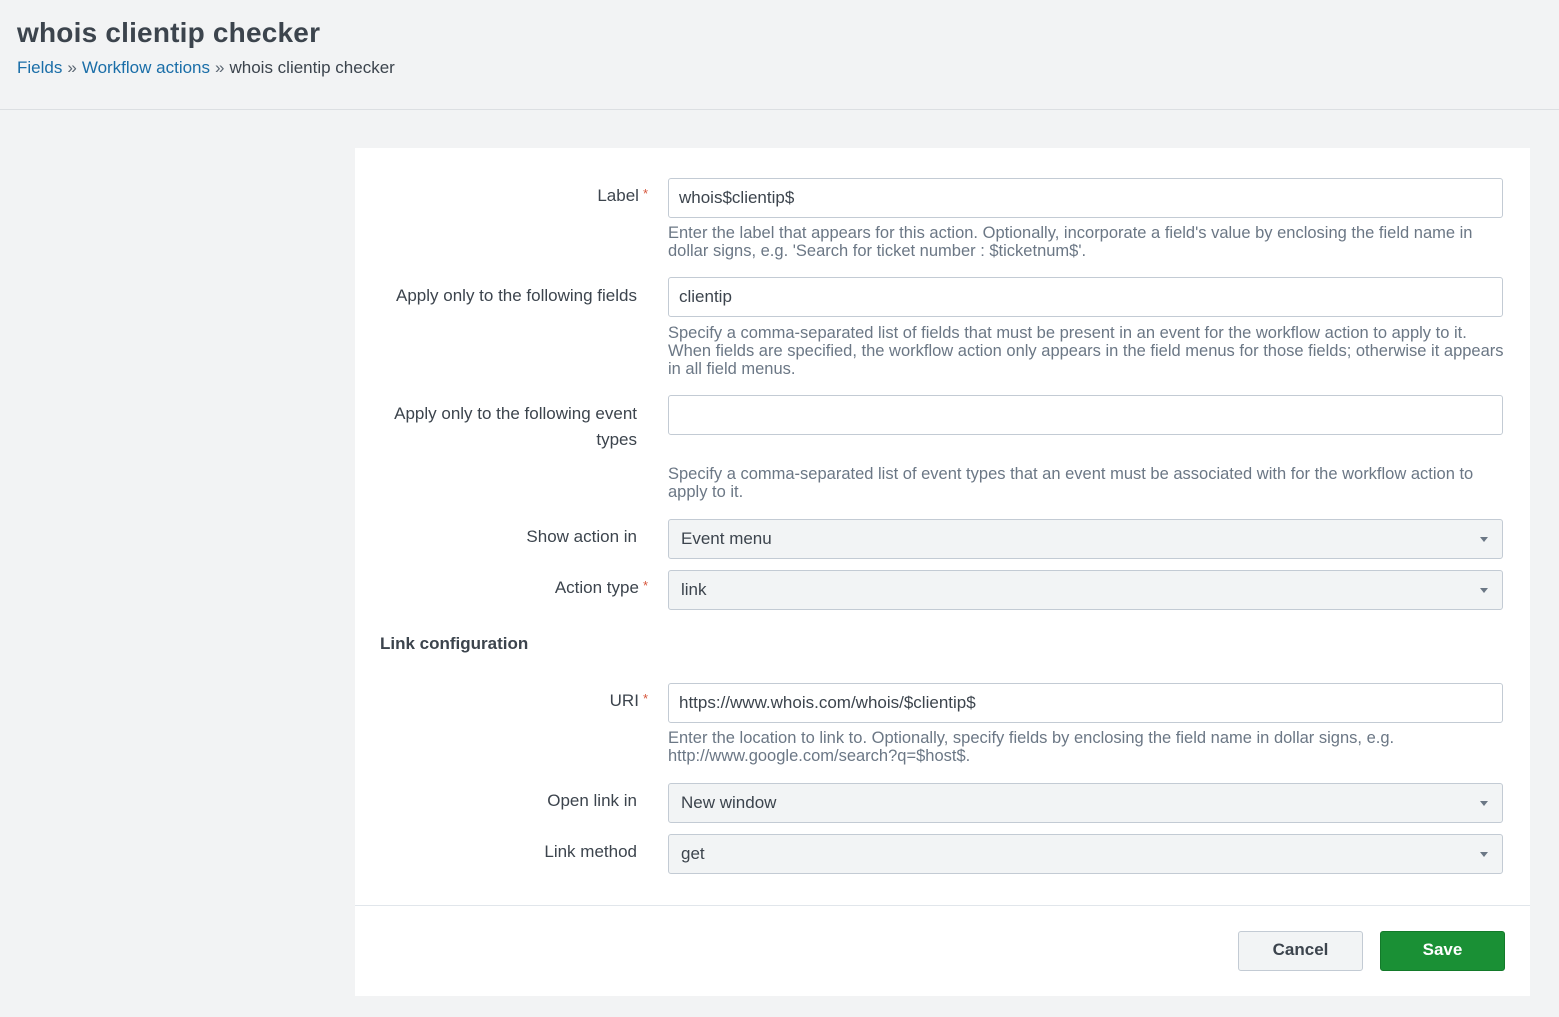 The image size is (1559, 1017). Describe the element at coordinates (515, 413) in the screenshot. I see `event-types-label-line1: Apply only to the following event` at that location.